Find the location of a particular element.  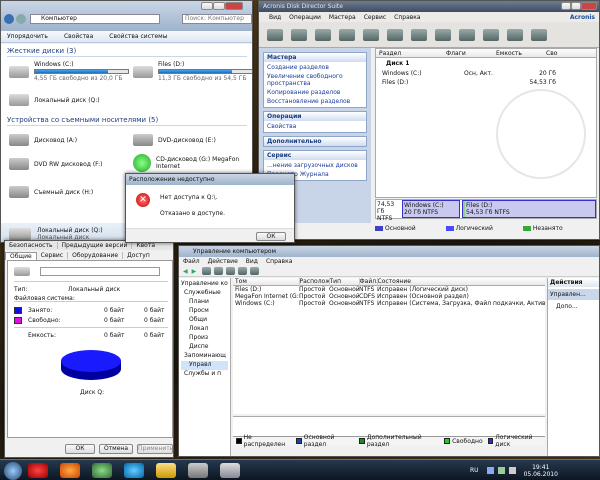

tree-item: Службы и п is located at coordinates (204, 374).